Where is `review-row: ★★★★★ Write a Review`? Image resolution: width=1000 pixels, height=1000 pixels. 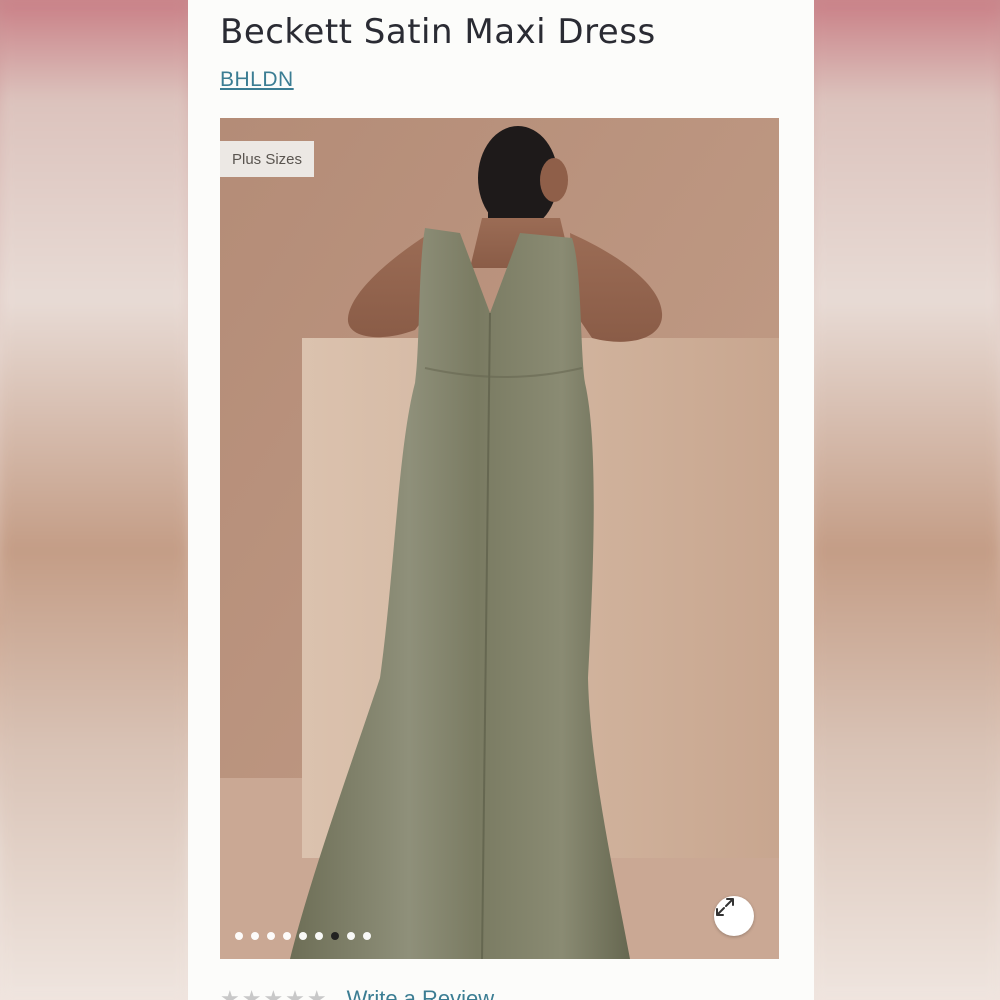
review-row: ★★★★★ Write a Review is located at coordinates (357, 993).